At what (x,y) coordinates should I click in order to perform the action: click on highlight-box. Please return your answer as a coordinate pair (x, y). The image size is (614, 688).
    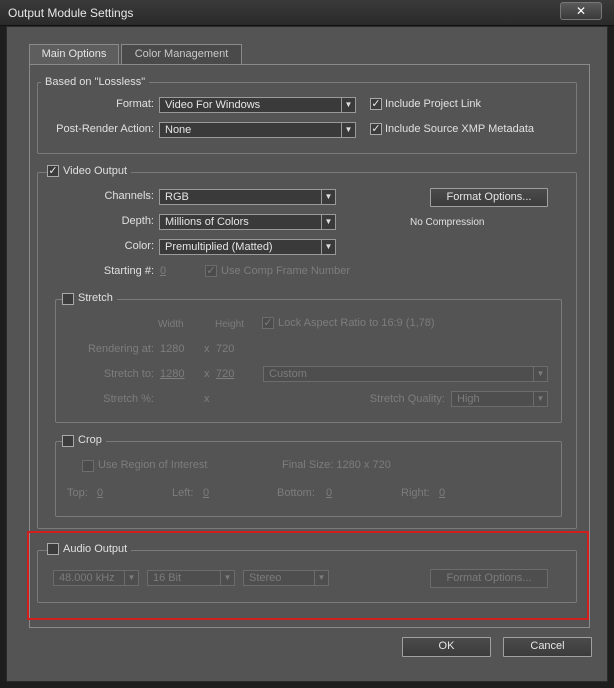
    Looking at the image, I should click on (308, 575).